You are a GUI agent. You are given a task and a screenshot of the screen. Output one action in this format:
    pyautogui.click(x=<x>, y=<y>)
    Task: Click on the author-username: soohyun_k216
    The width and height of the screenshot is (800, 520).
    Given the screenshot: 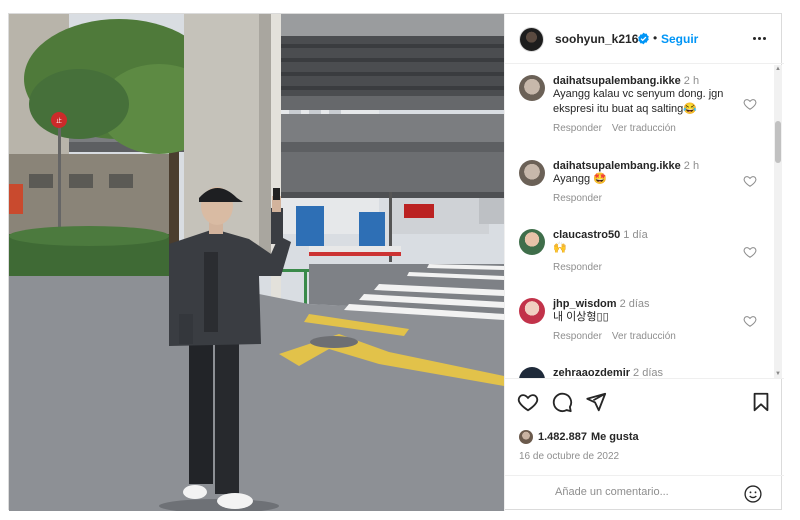 What is the action you would take?
    pyautogui.click(x=596, y=39)
    